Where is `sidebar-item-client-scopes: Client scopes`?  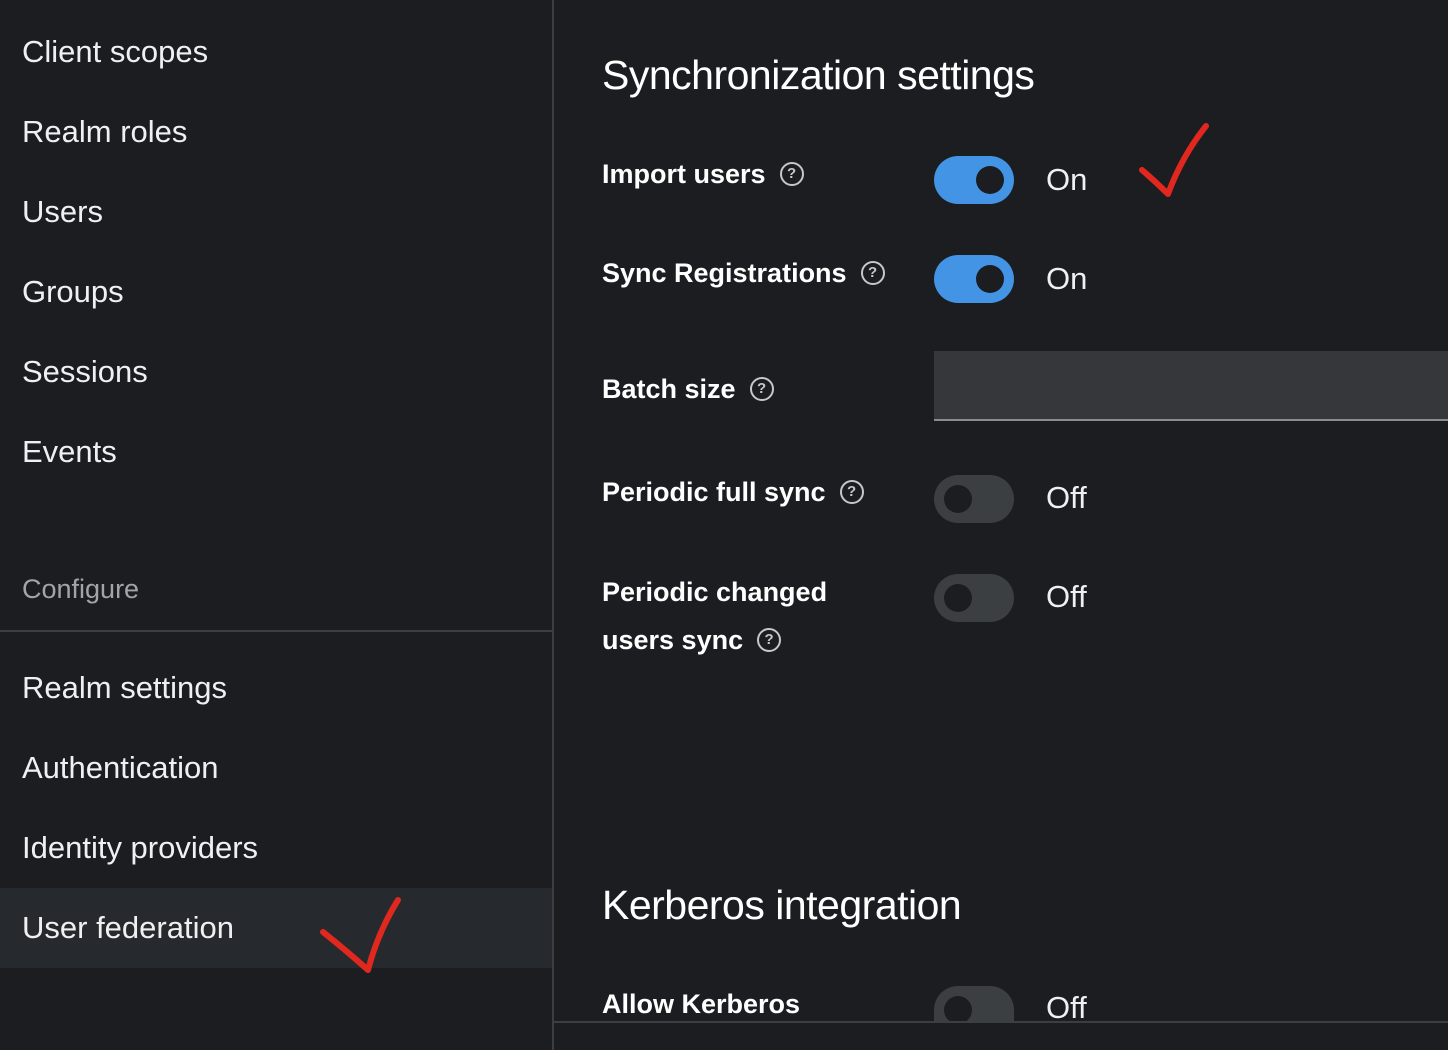
sidebar-item-client-scopes: Client scopes is located at coordinates (276, 52).